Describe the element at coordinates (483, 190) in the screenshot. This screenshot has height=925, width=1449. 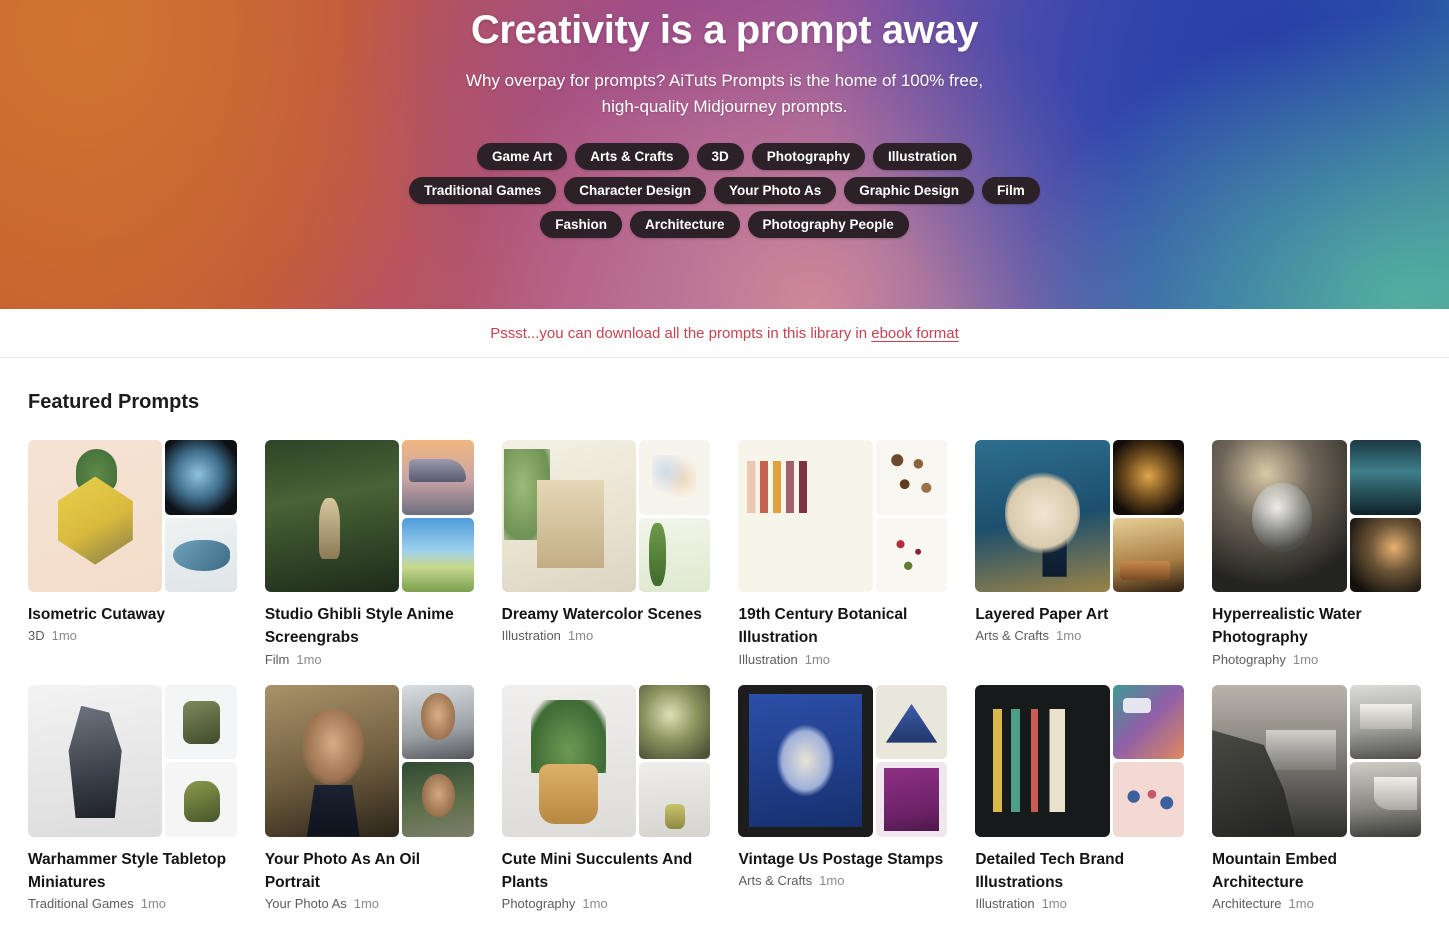
I see `category-tag: Traditional Games` at that location.